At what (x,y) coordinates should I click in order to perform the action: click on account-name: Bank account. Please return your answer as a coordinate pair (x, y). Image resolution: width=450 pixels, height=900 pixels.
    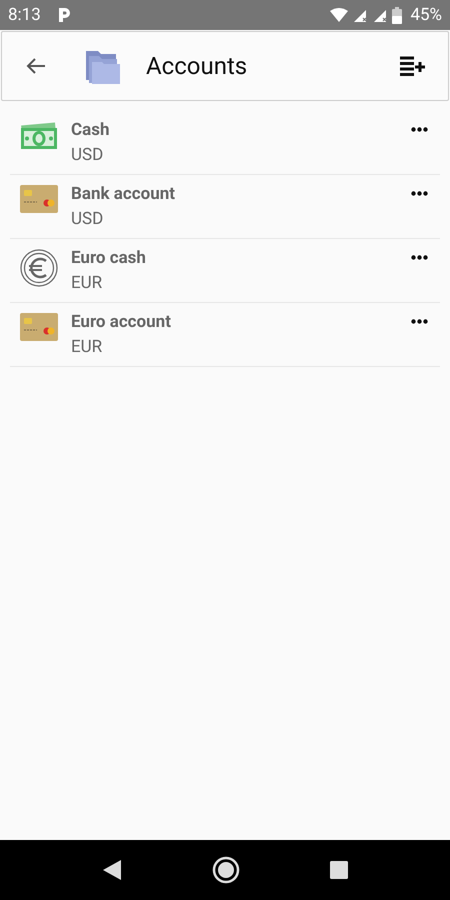
    Looking at the image, I should click on (123, 194).